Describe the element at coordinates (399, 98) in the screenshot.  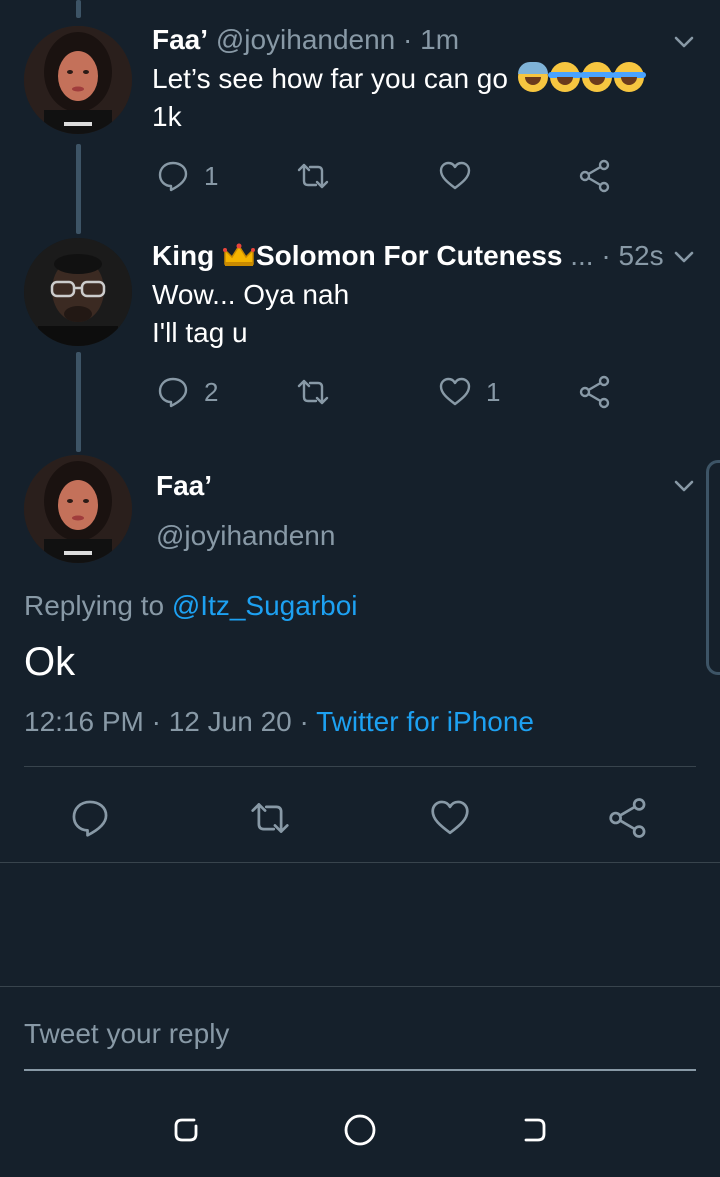
I see `tweet-text: Let’s see how far you can go 1k` at that location.